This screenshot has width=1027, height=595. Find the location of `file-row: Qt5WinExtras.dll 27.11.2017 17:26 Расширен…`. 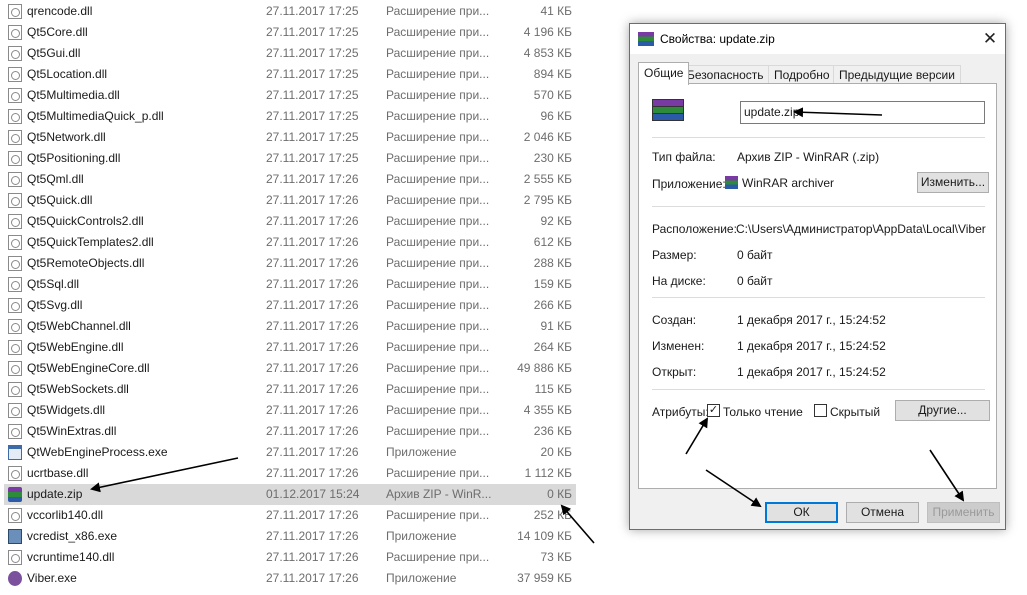

file-row: Qt5WinExtras.dll 27.11.2017 17:26 Расширен… is located at coordinates (290, 431).